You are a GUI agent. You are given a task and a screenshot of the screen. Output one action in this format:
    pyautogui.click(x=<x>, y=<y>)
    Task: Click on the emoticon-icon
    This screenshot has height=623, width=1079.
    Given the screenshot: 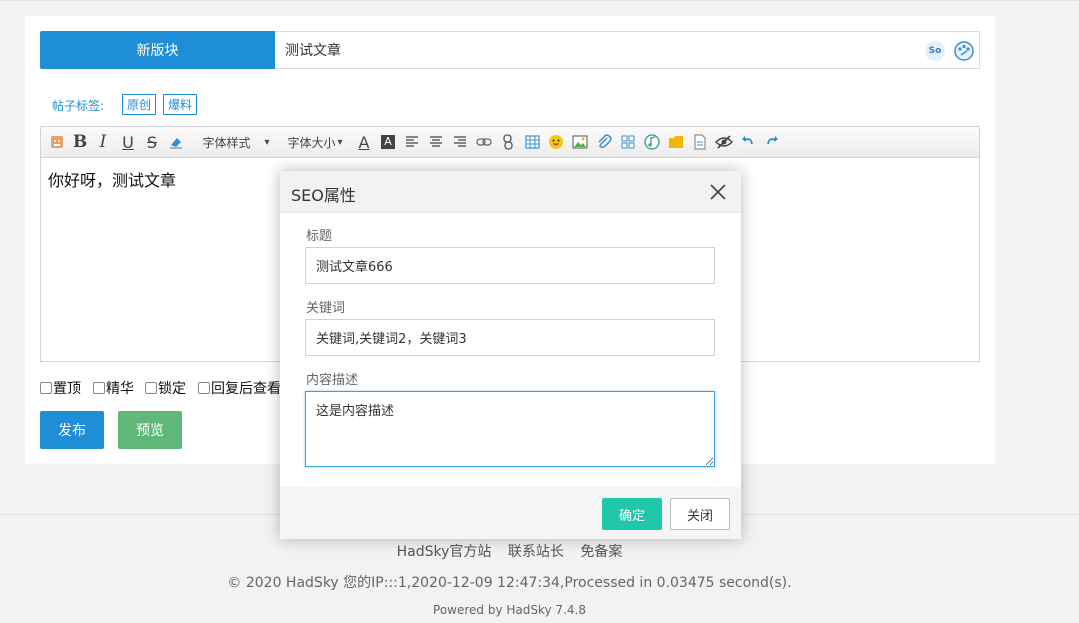 What is the action you would take?
    pyautogui.click(x=556, y=142)
    